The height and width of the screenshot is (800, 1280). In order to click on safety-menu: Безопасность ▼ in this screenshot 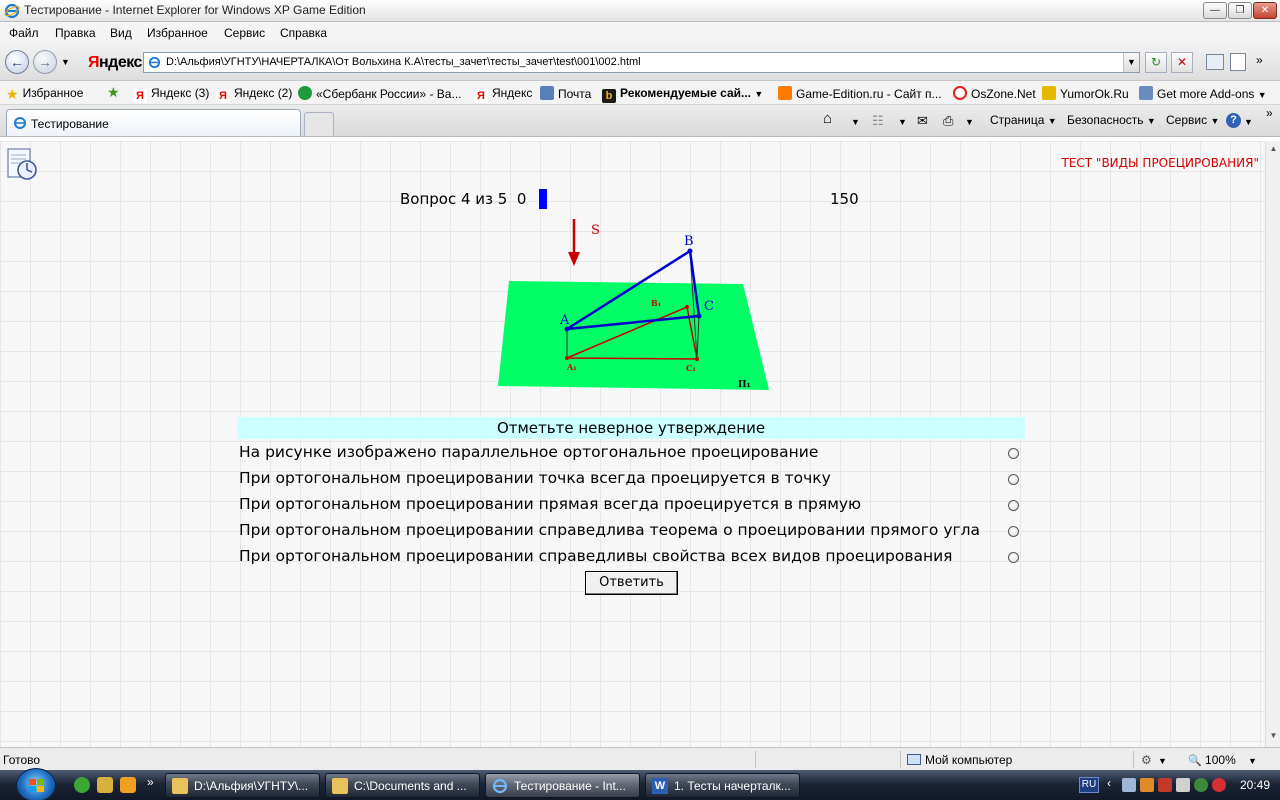, I will do `click(1111, 120)`.